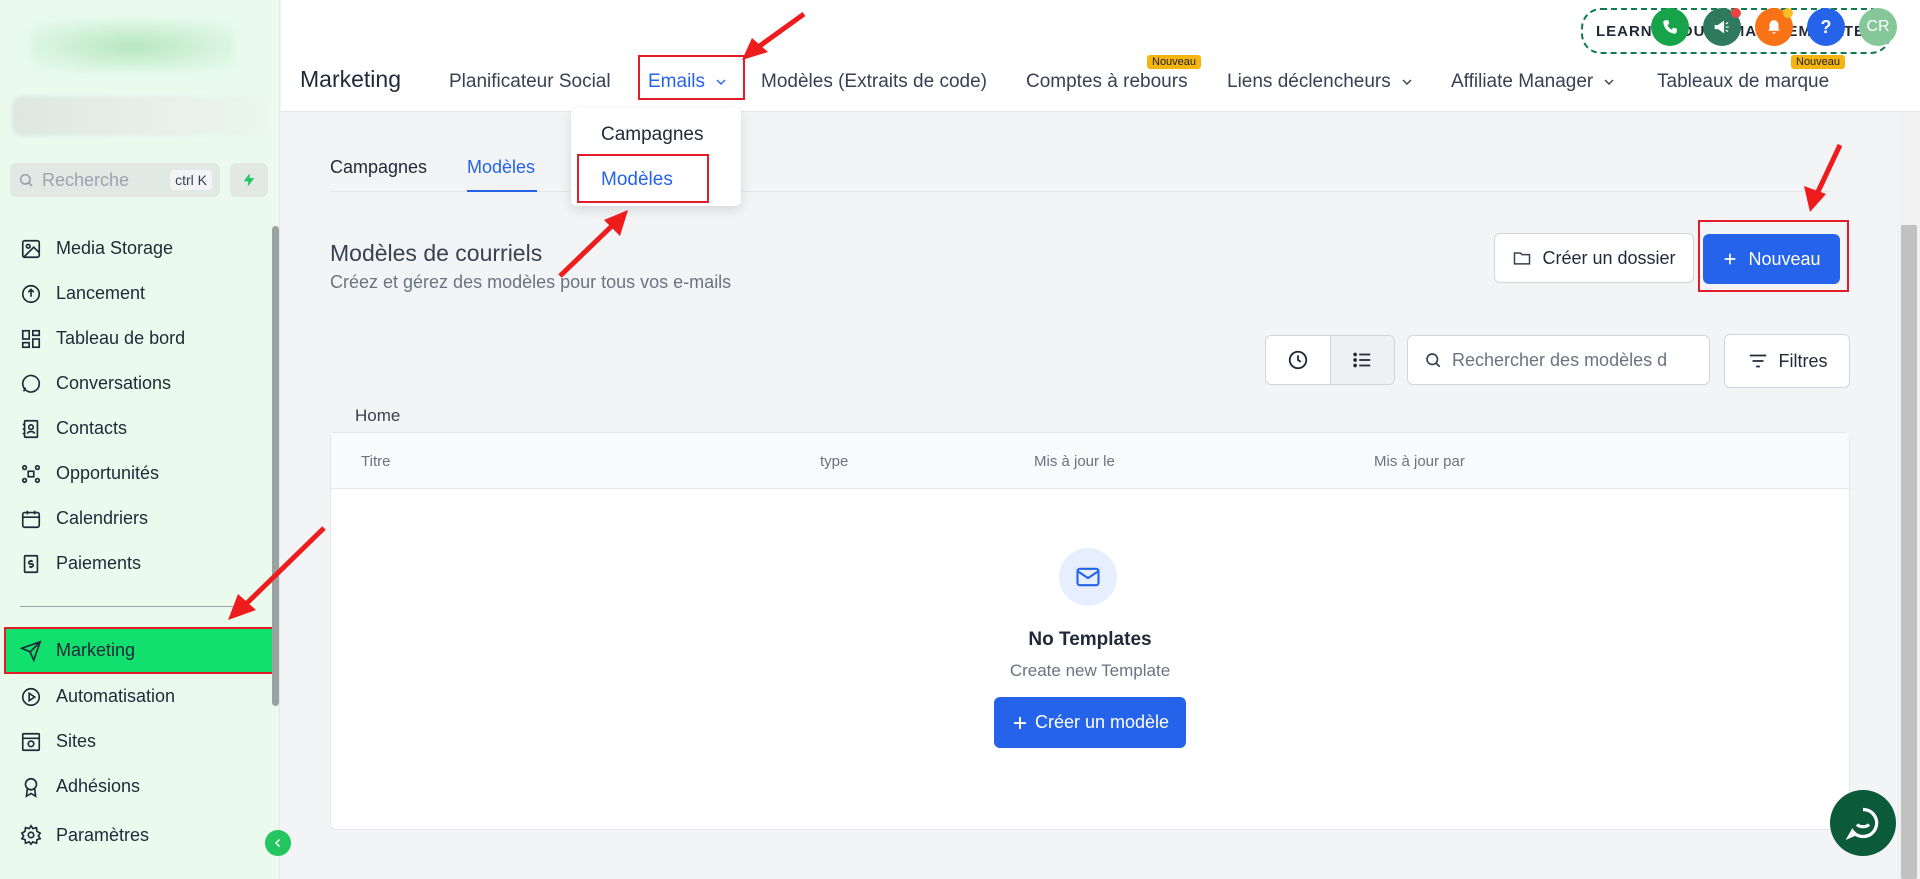 This screenshot has width=1920, height=879. Describe the element at coordinates (31, 338) in the screenshot. I see `dashboard-icon` at that location.